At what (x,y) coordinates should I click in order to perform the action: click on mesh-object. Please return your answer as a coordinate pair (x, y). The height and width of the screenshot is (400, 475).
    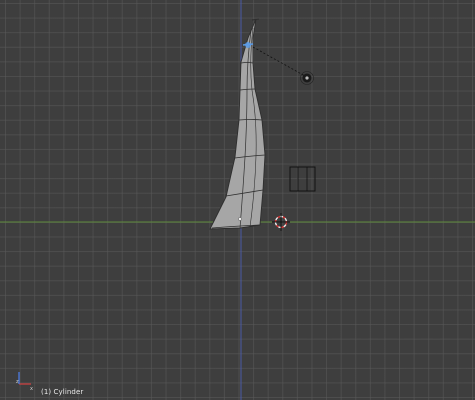
    Looking at the image, I should click on (237, 124).